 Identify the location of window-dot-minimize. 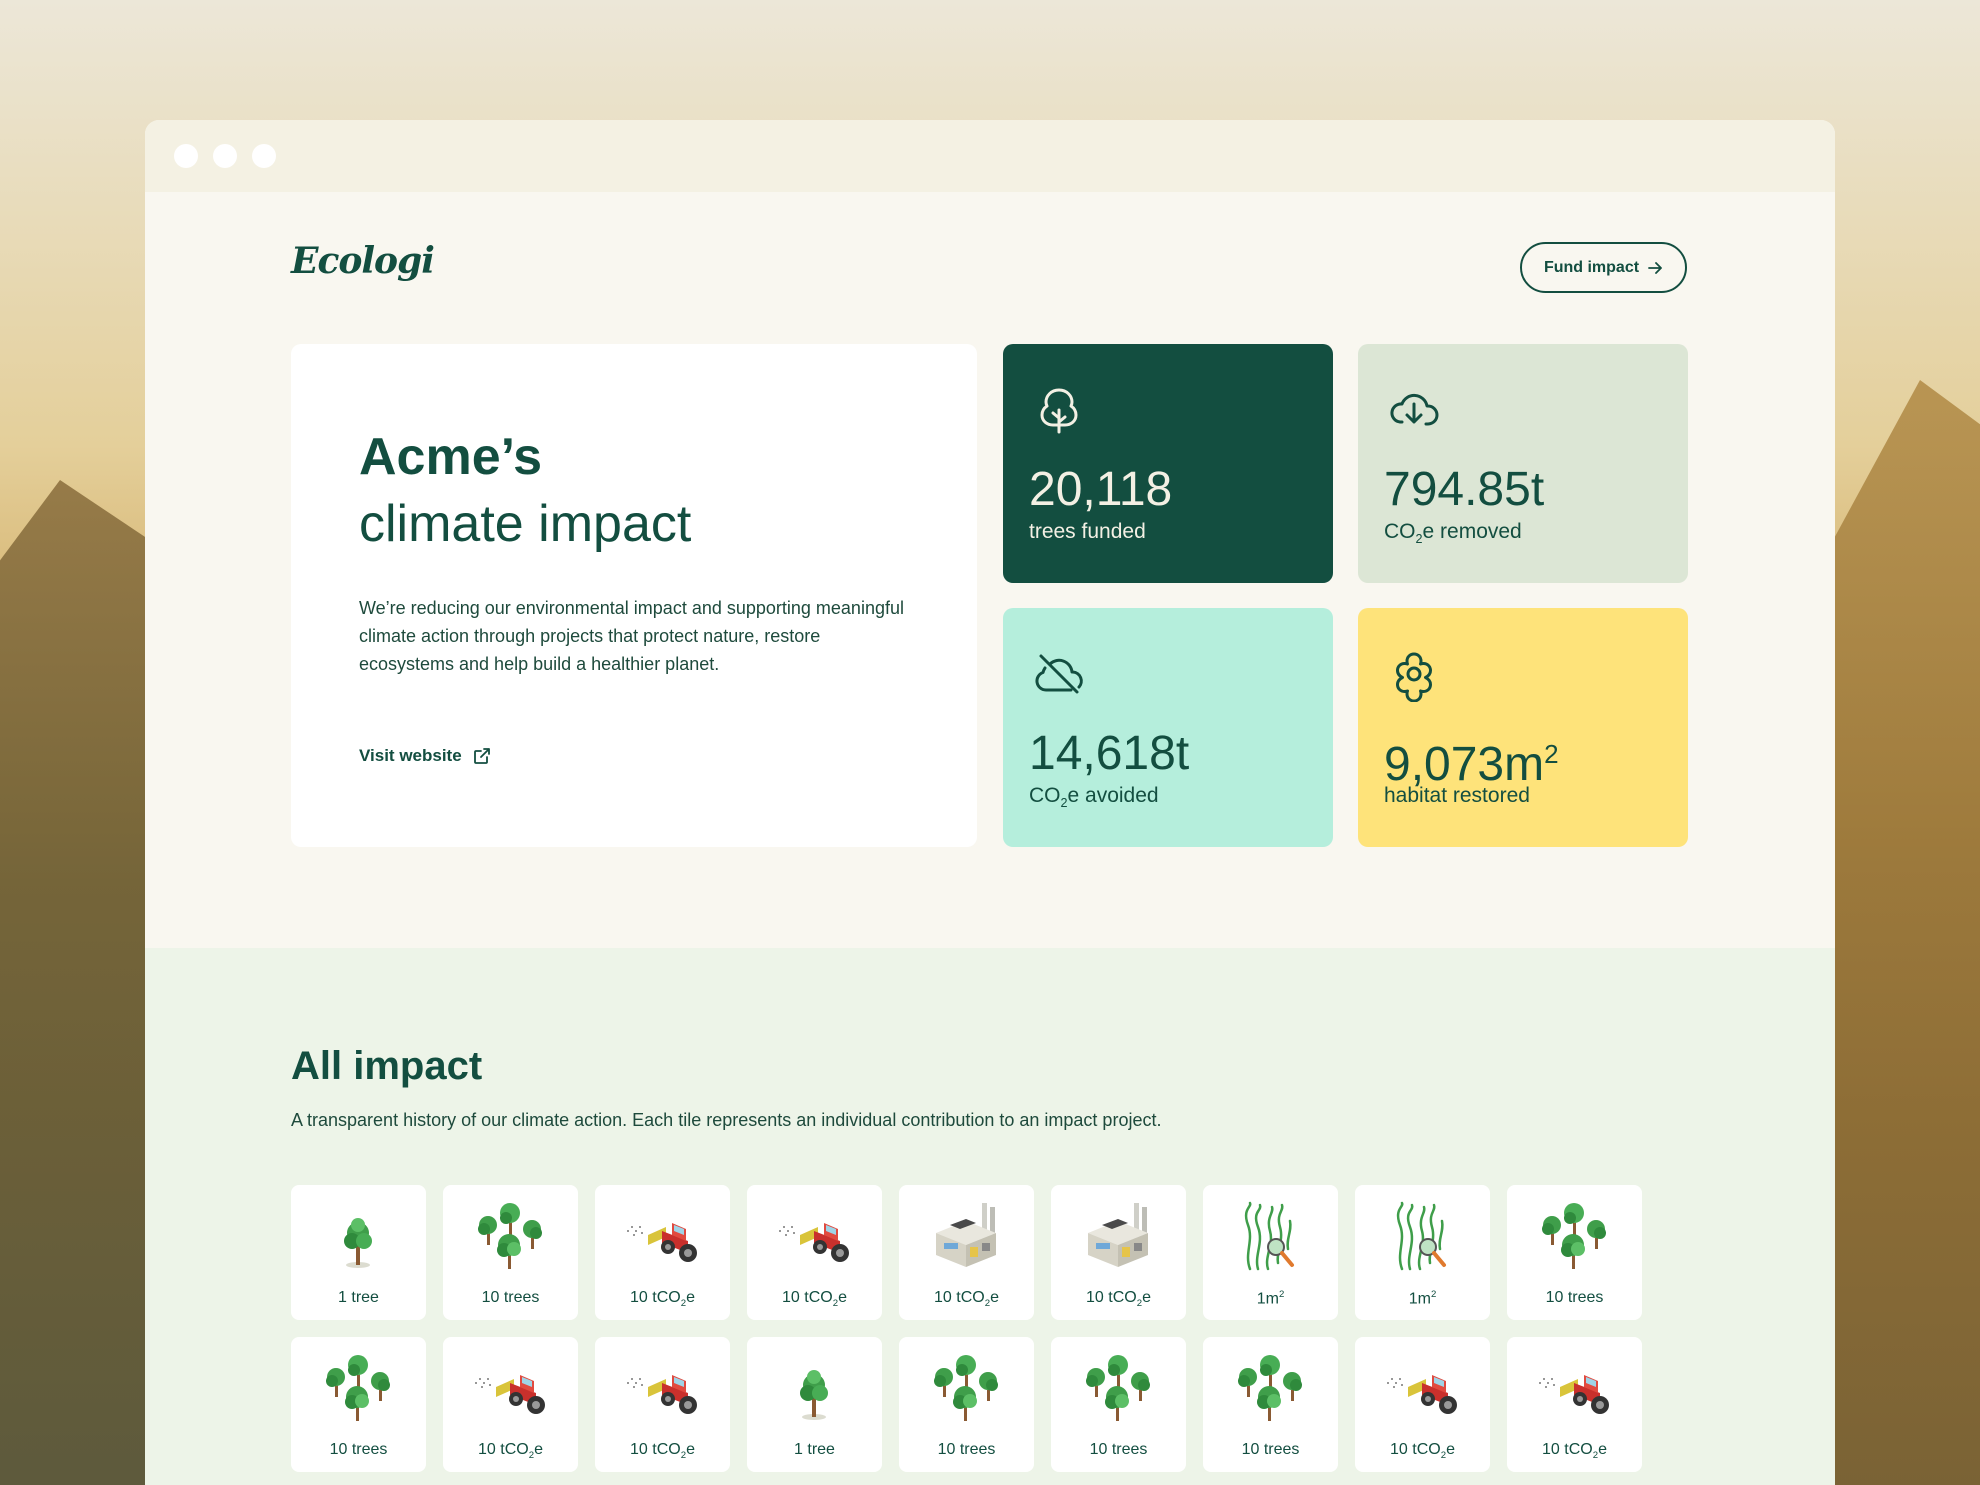
(225, 156).